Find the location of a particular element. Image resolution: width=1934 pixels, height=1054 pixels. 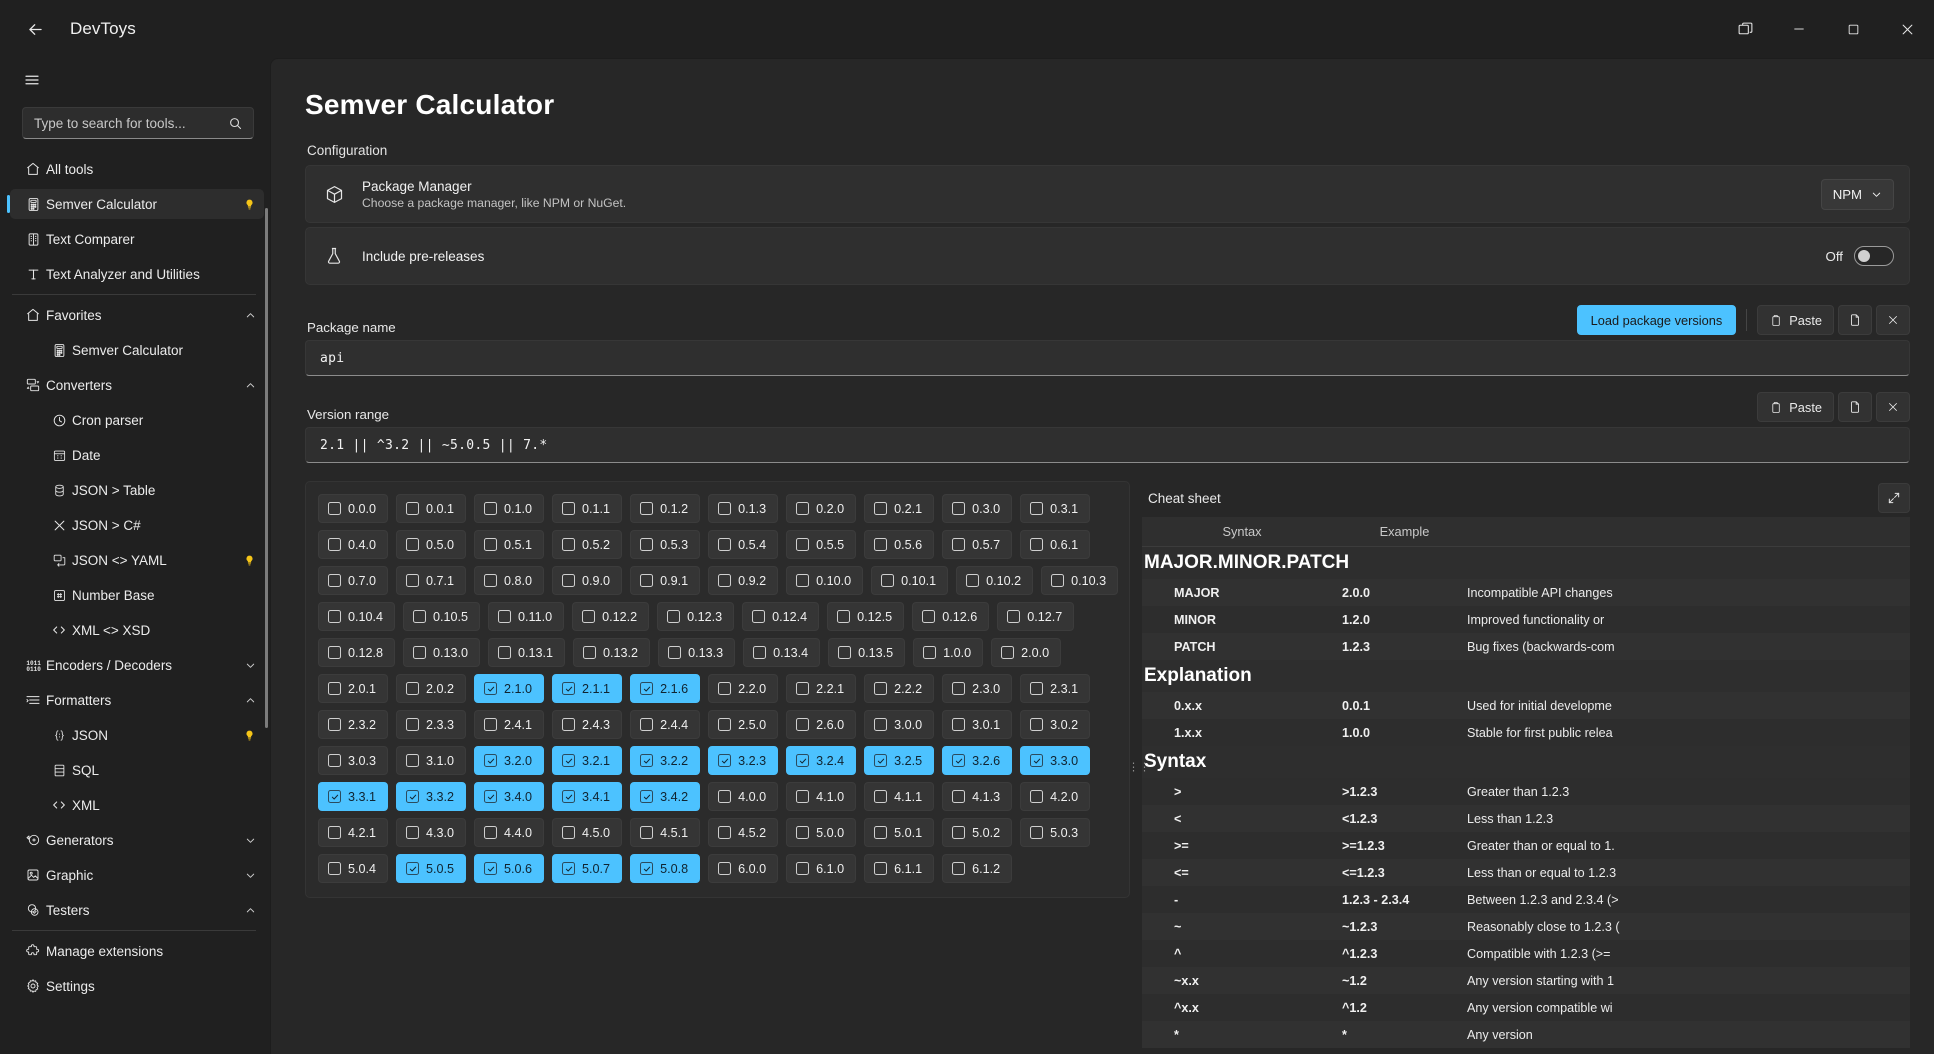

version-chip: 0.12.3 is located at coordinates (696, 616).